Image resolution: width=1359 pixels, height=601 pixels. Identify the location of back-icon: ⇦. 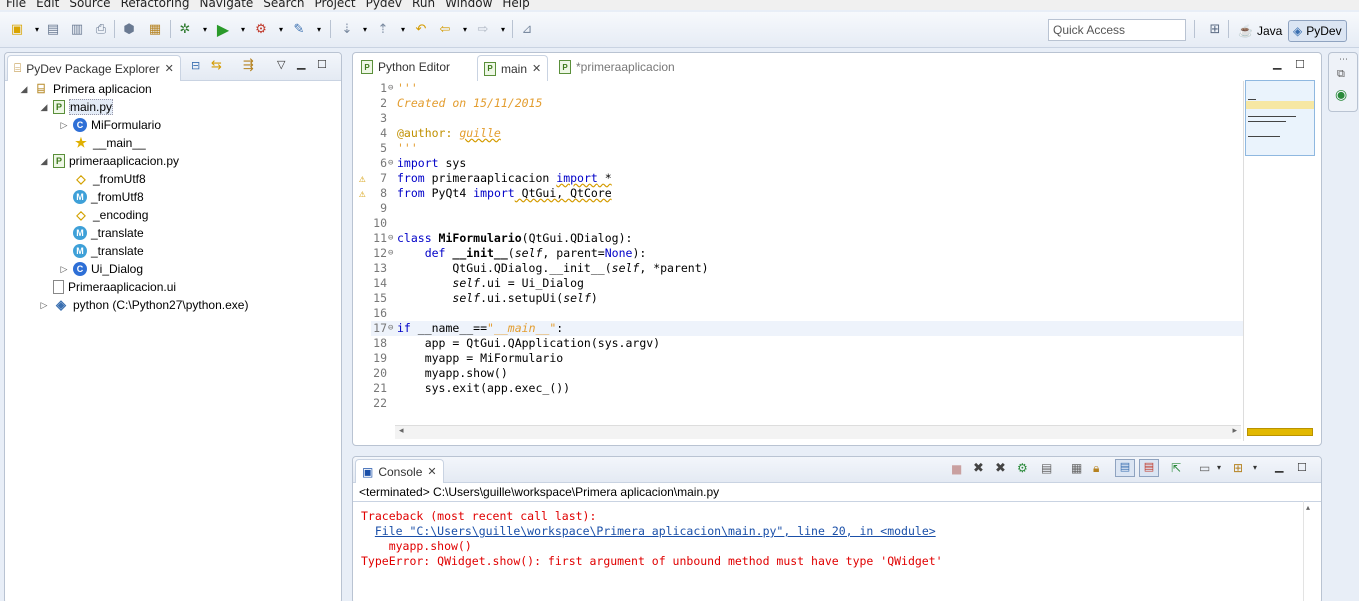
(445, 29).